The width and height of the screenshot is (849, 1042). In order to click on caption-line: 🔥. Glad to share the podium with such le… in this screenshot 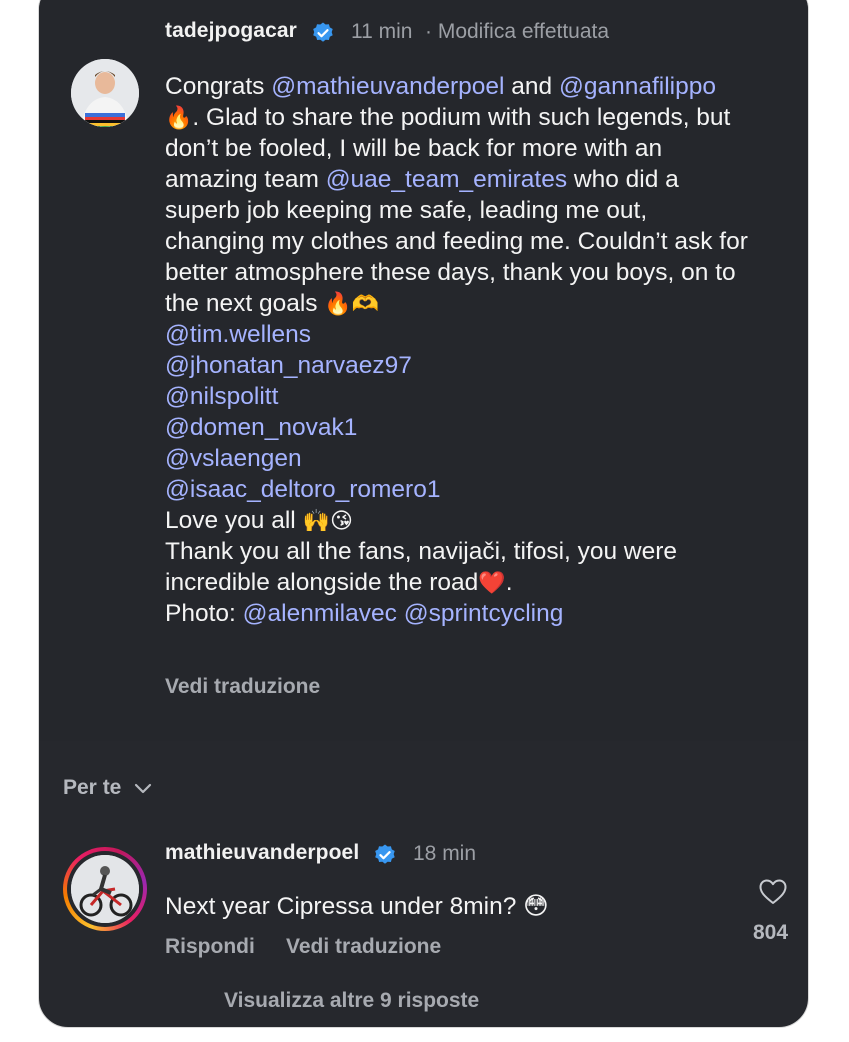, I will do `click(485, 117)`.